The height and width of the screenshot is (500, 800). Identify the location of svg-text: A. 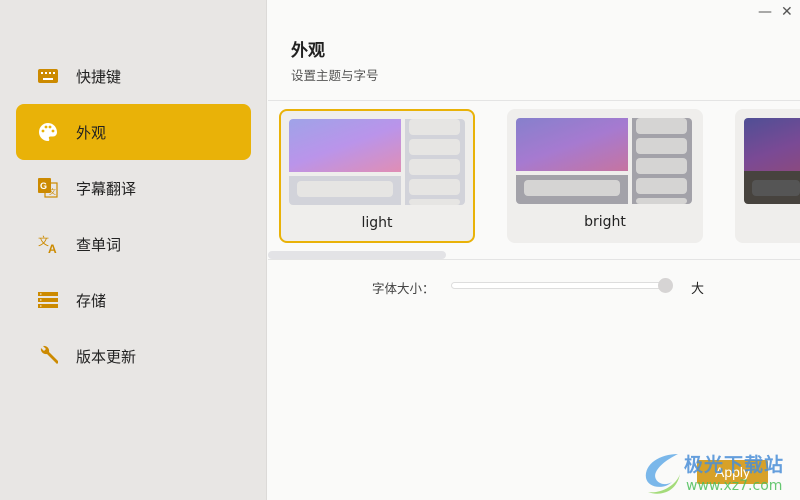
(52, 248).